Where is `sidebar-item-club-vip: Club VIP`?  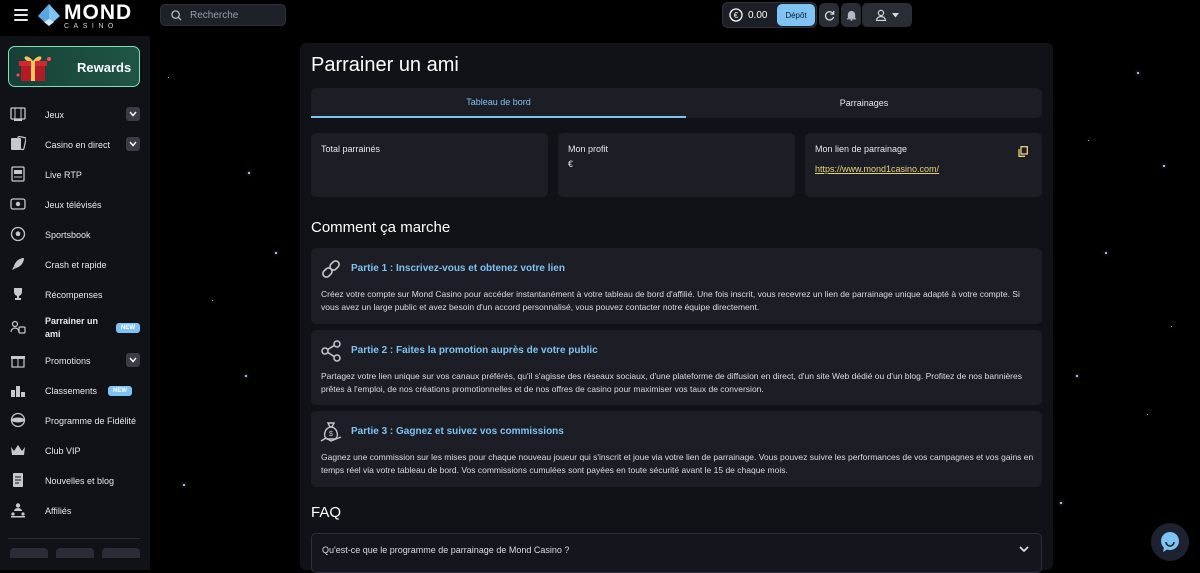
sidebar-item-club-vip: Club VIP is located at coordinates (75, 451).